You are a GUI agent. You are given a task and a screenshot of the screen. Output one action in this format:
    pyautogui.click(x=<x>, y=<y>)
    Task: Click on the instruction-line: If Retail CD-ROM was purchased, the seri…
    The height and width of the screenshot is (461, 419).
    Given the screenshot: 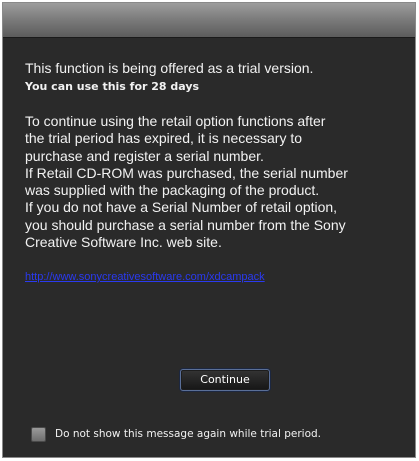 What is the action you would take?
    pyautogui.click(x=186, y=172)
    